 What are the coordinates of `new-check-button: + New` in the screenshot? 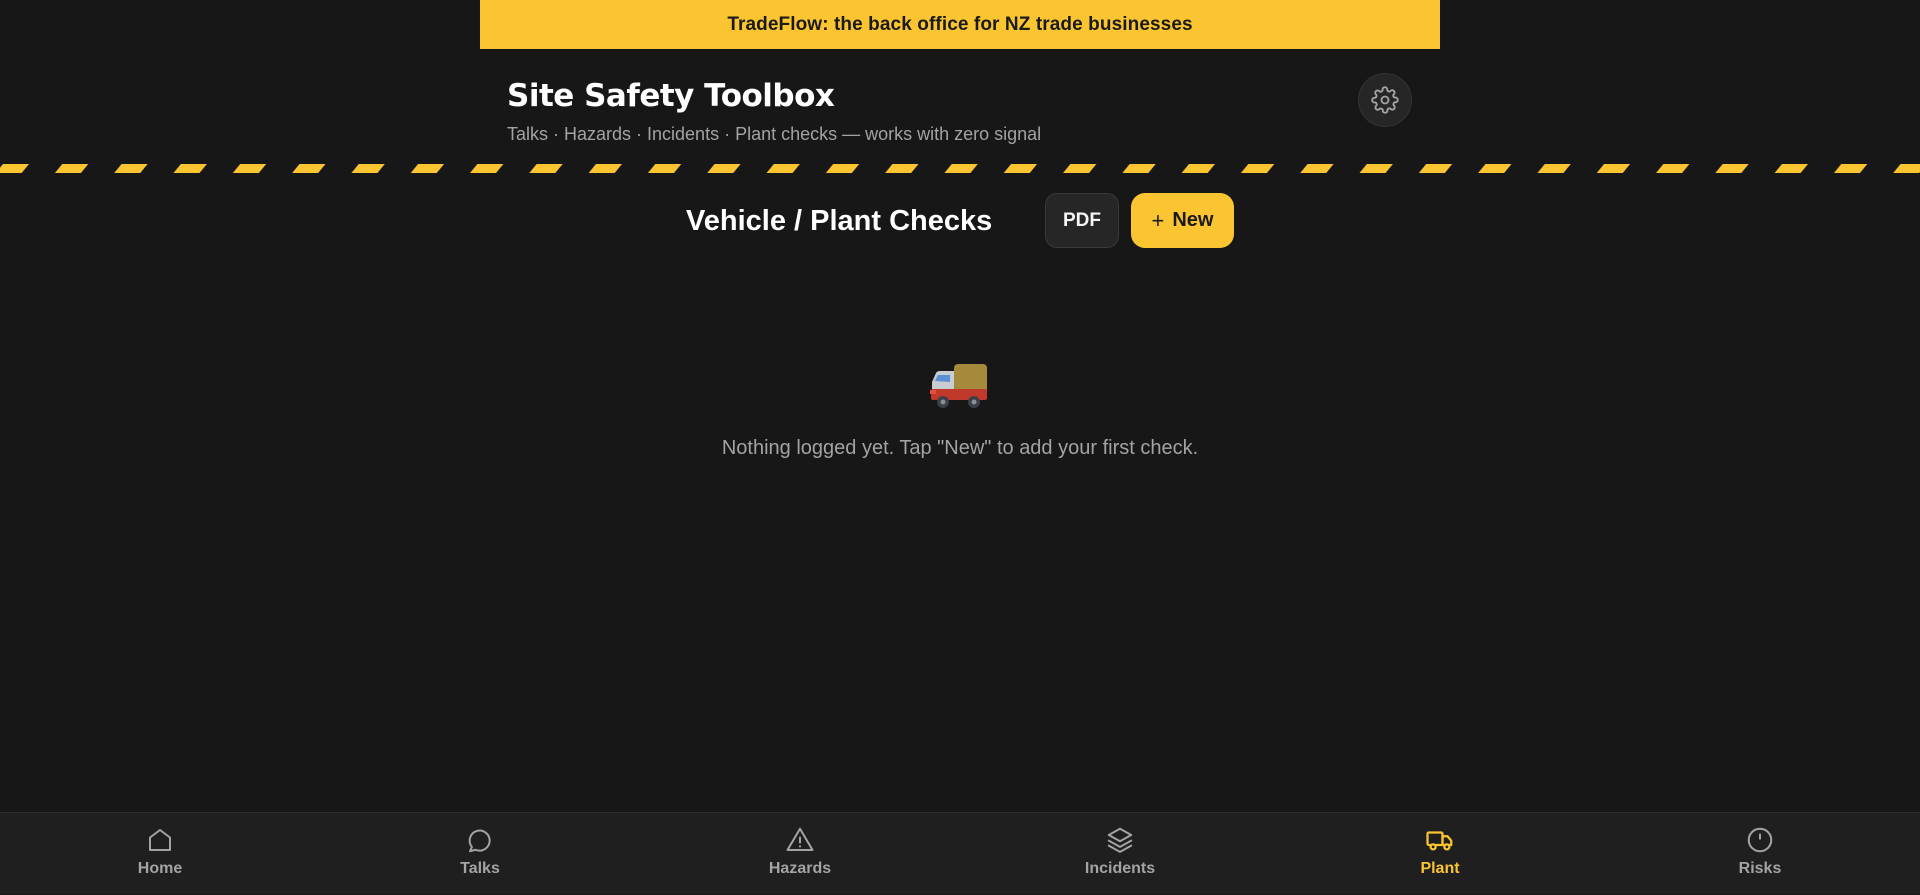 It's located at (1182, 220).